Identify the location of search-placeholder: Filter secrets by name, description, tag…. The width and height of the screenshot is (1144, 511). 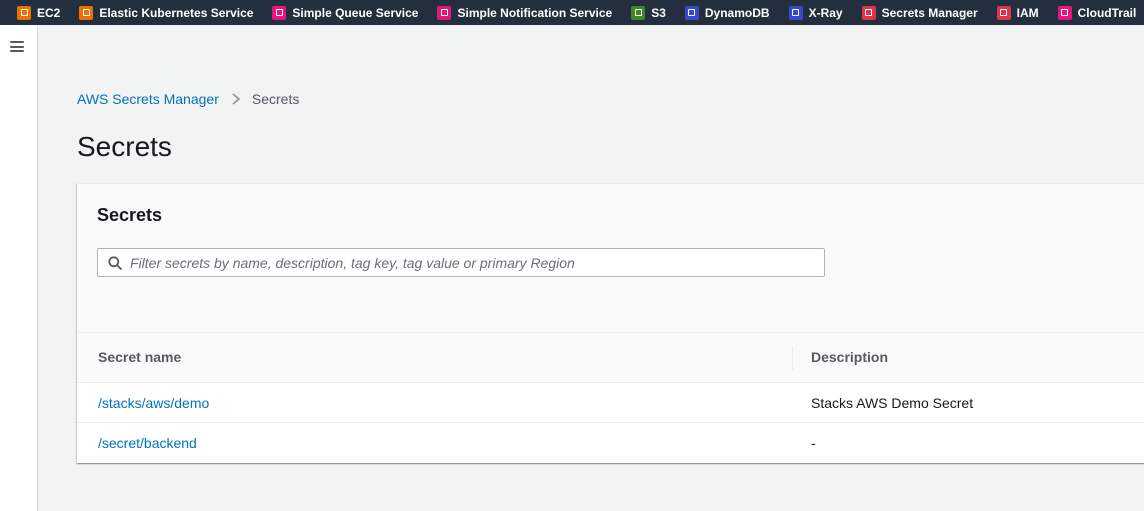
(352, 262).